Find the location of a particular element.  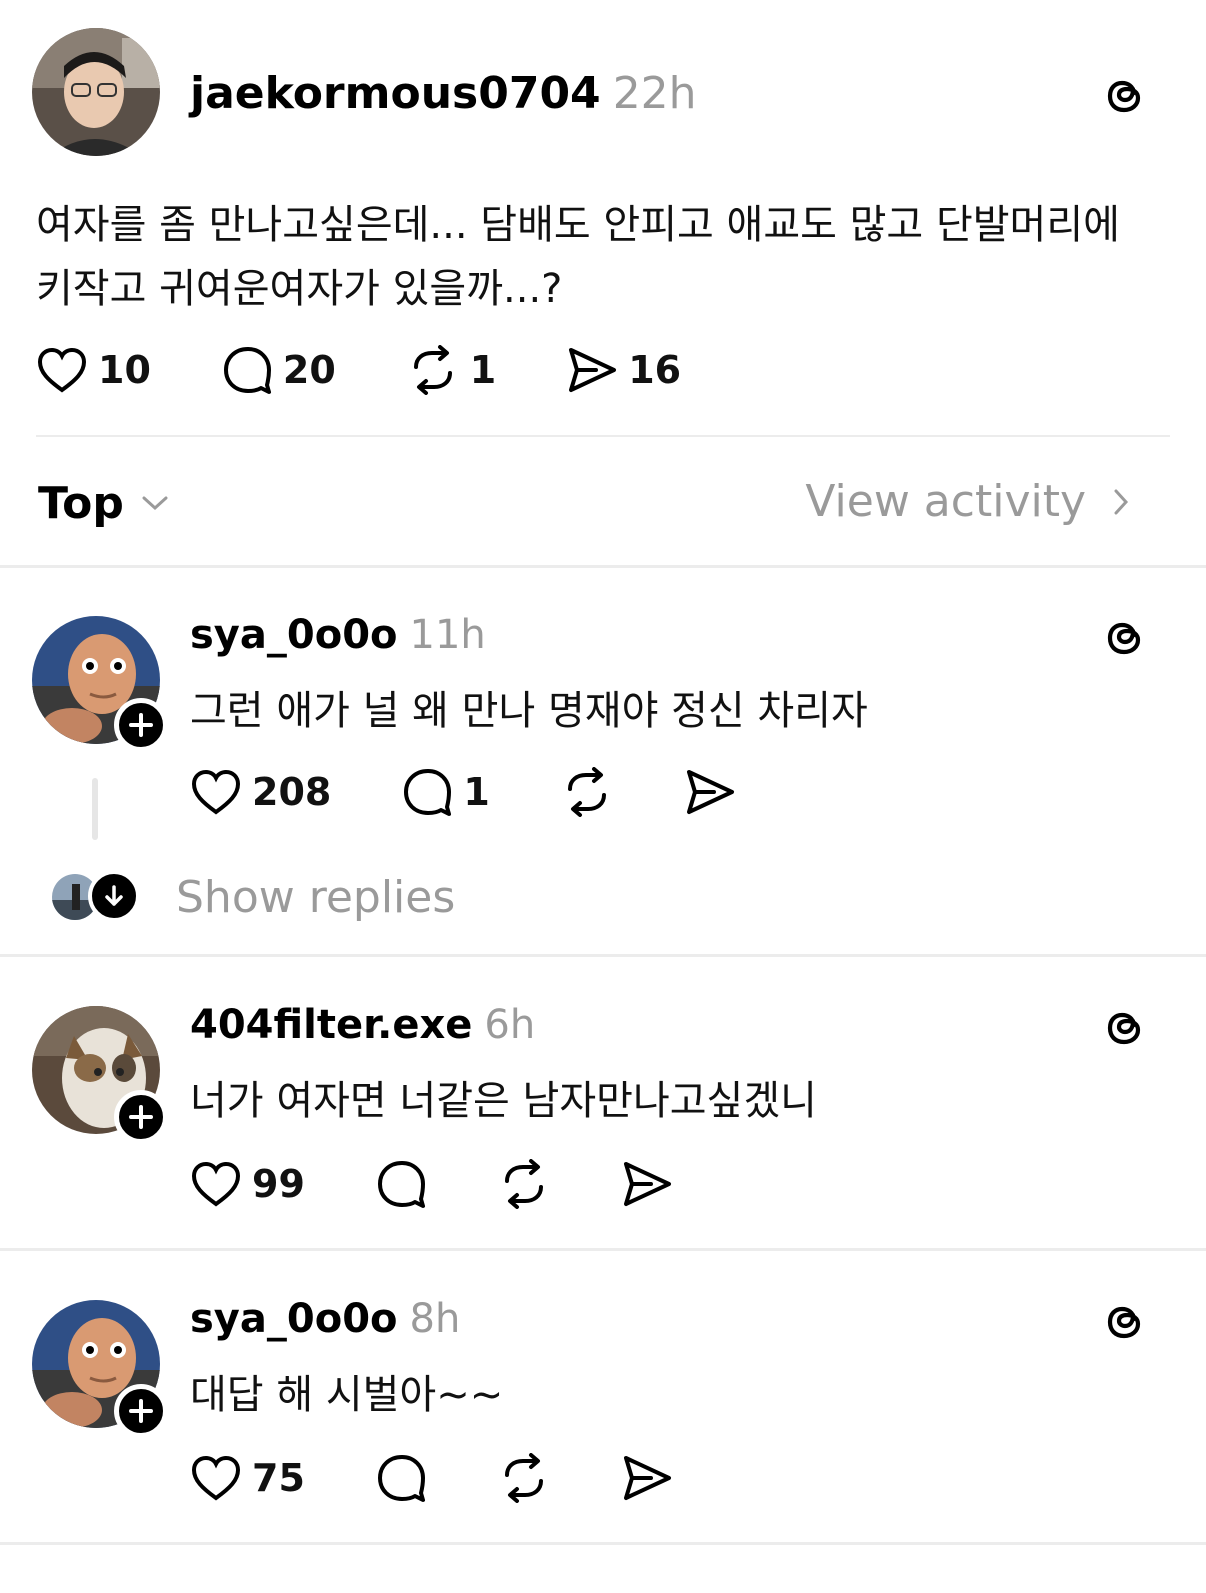

like-button: 99 is located at coordinates (247, 1184).